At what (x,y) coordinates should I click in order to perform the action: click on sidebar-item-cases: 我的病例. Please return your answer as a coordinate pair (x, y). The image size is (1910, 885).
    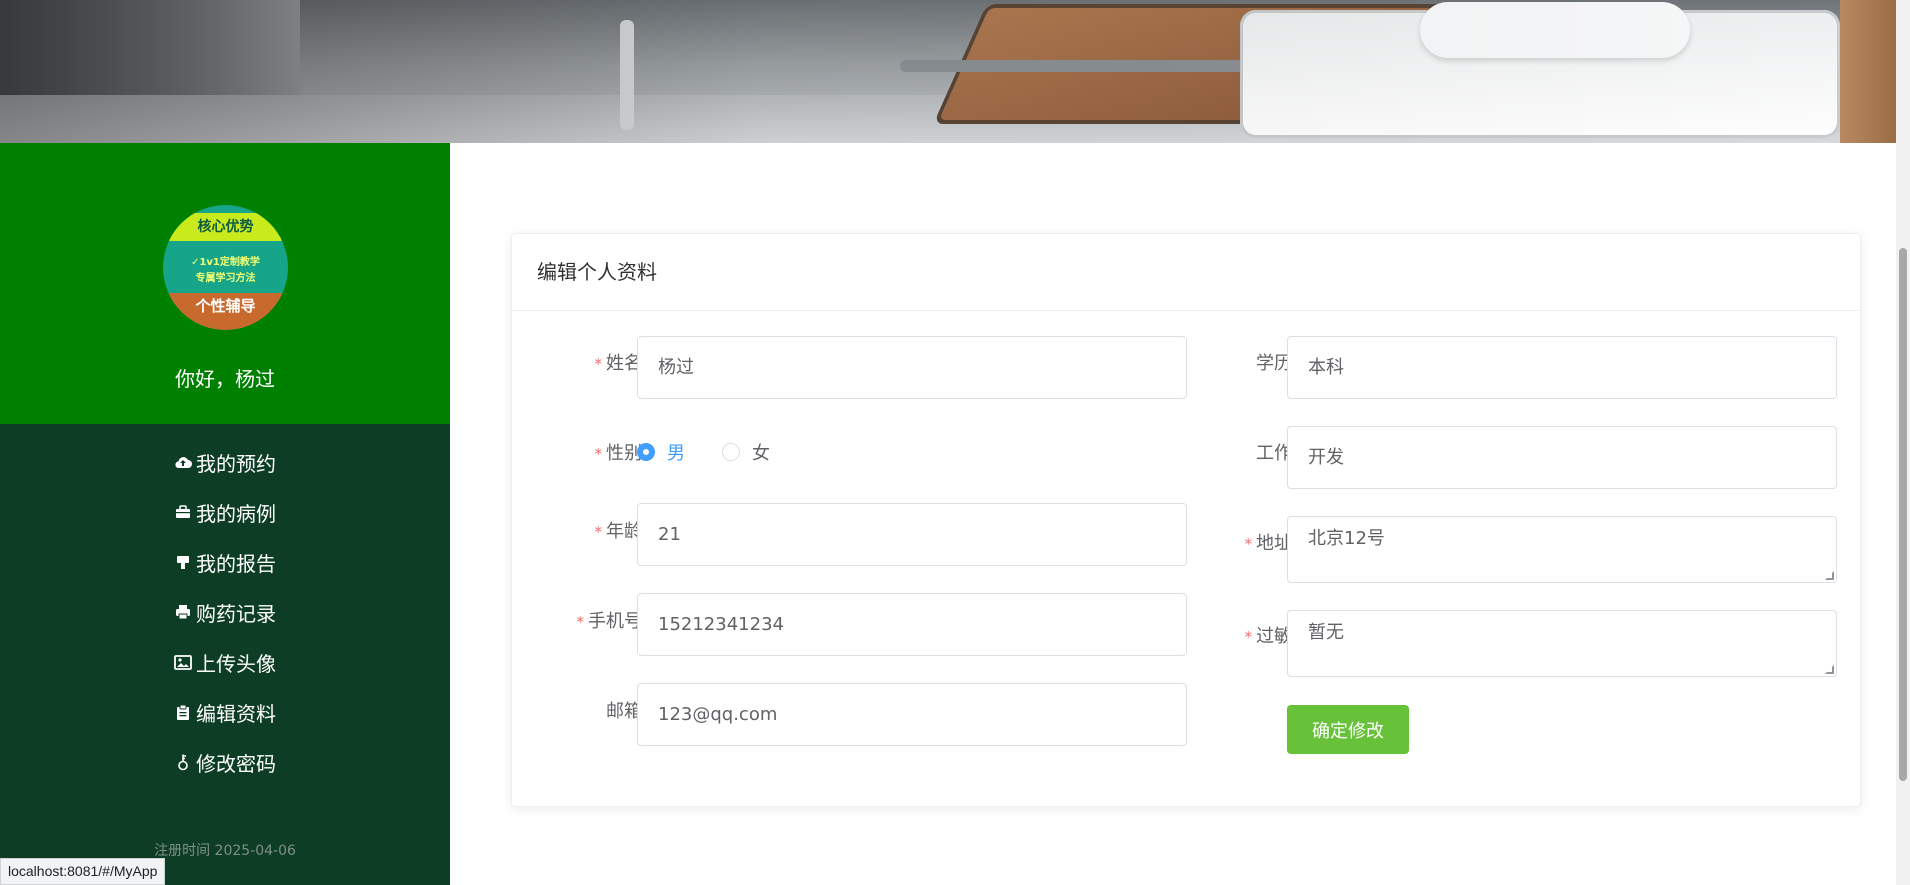
    Looking at the image, I should click on (225, 512).